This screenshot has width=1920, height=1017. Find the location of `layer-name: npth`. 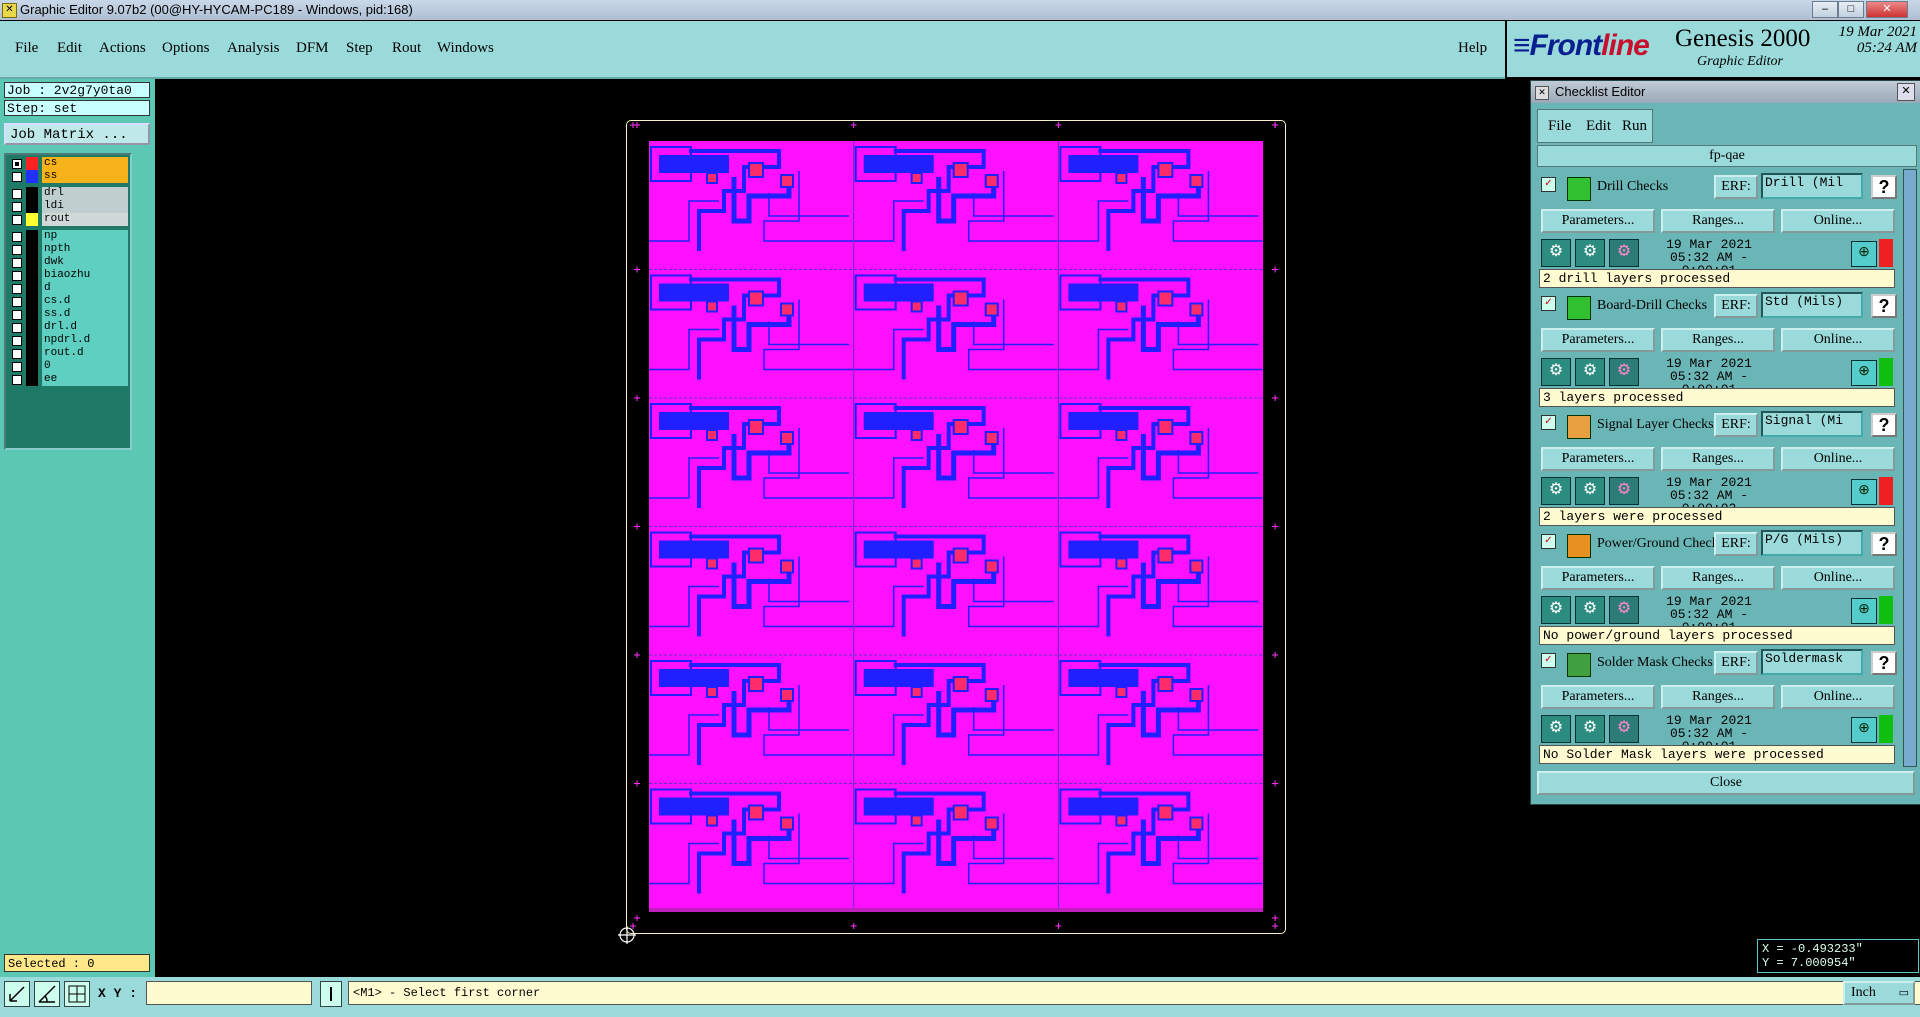

layer-name: npth is located at coordinates (85, 249).